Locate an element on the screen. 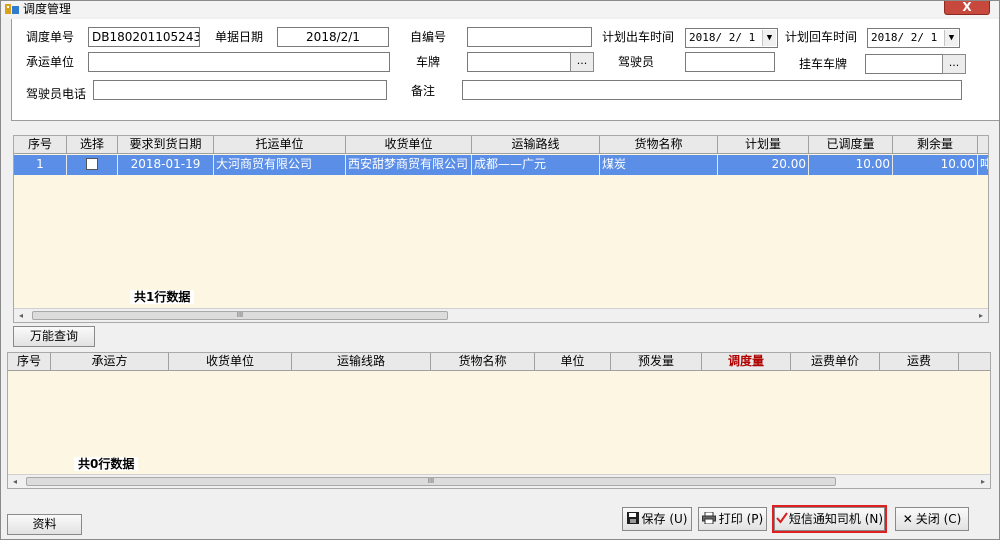 This screenshot has height=540, width=1000. doc-date-label: 单据日期 is located at coordinates (239, 37).